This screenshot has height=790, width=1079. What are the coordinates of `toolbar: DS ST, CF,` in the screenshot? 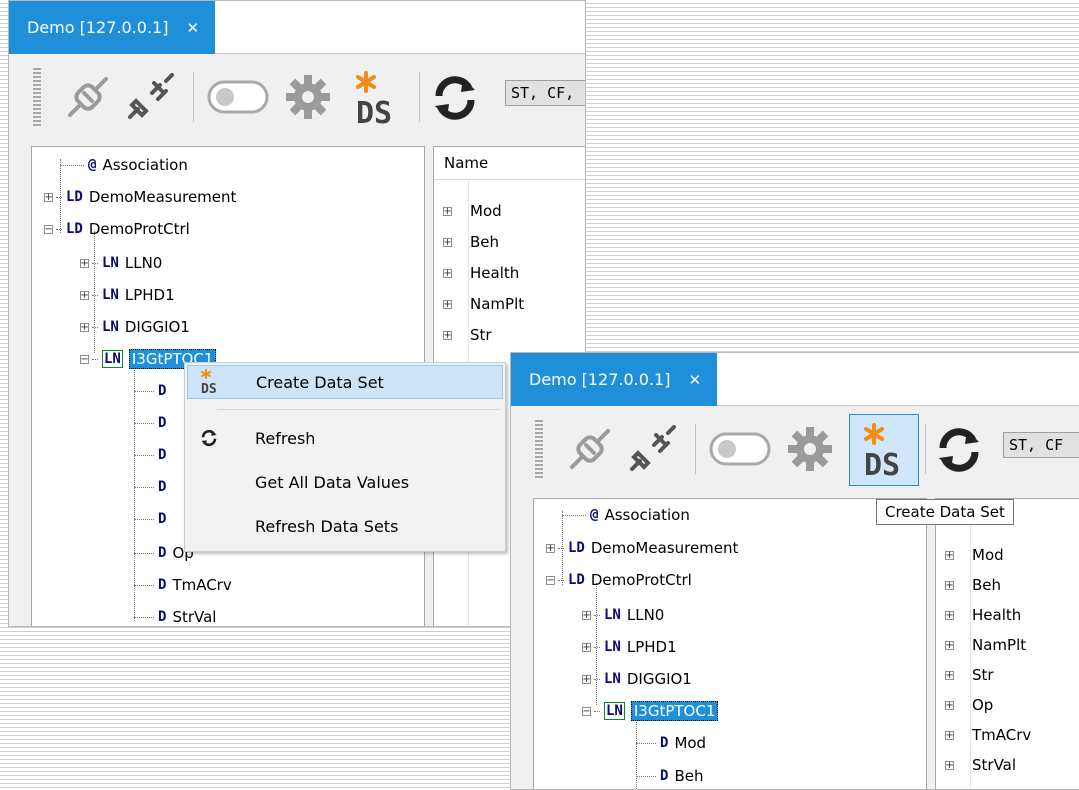 It's located at (297, 96).